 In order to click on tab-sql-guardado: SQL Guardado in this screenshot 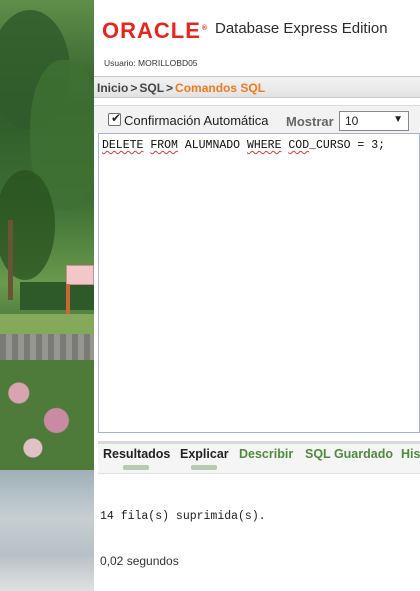, I will do `click(349, 454)`.